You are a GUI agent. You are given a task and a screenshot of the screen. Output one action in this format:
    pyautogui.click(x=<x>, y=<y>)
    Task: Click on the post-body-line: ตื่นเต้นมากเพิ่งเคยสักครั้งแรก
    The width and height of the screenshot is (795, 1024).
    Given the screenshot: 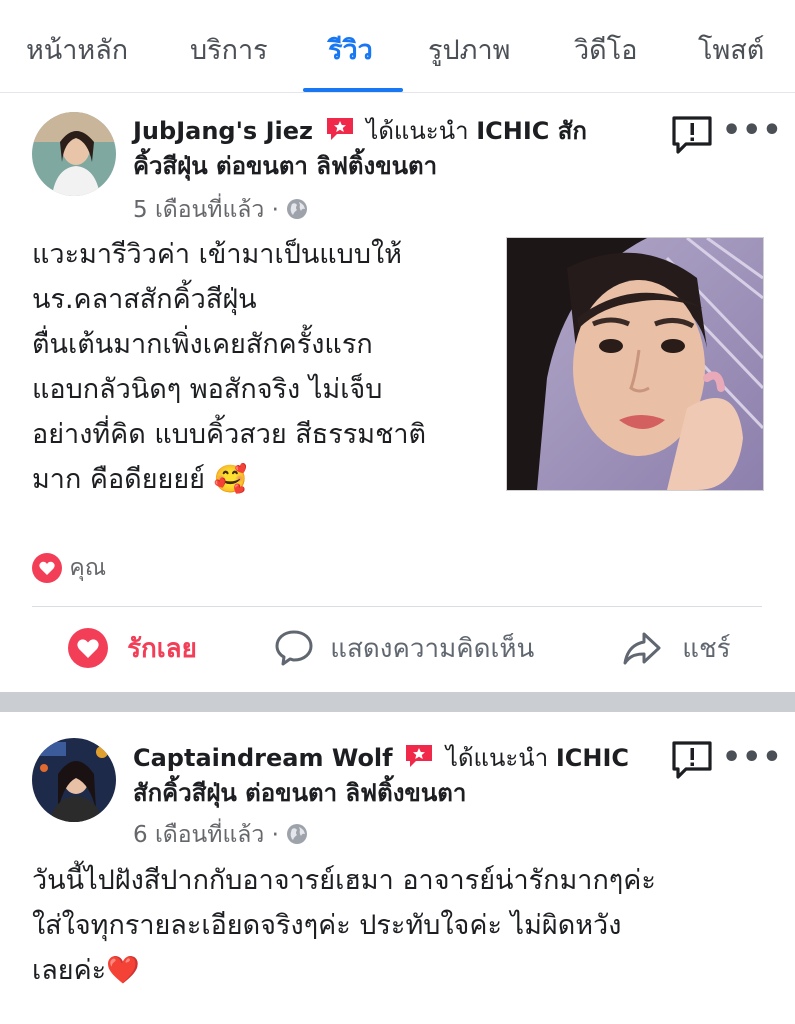 What is the action you would take?
    pyautogui.click(x=202, y=344)
    